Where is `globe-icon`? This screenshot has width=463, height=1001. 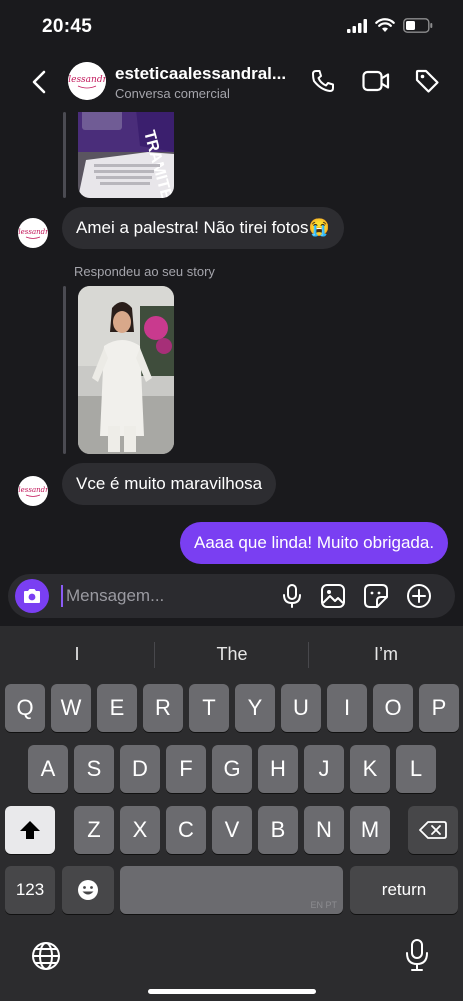 globe-icon is located at coordinates (46, 956).